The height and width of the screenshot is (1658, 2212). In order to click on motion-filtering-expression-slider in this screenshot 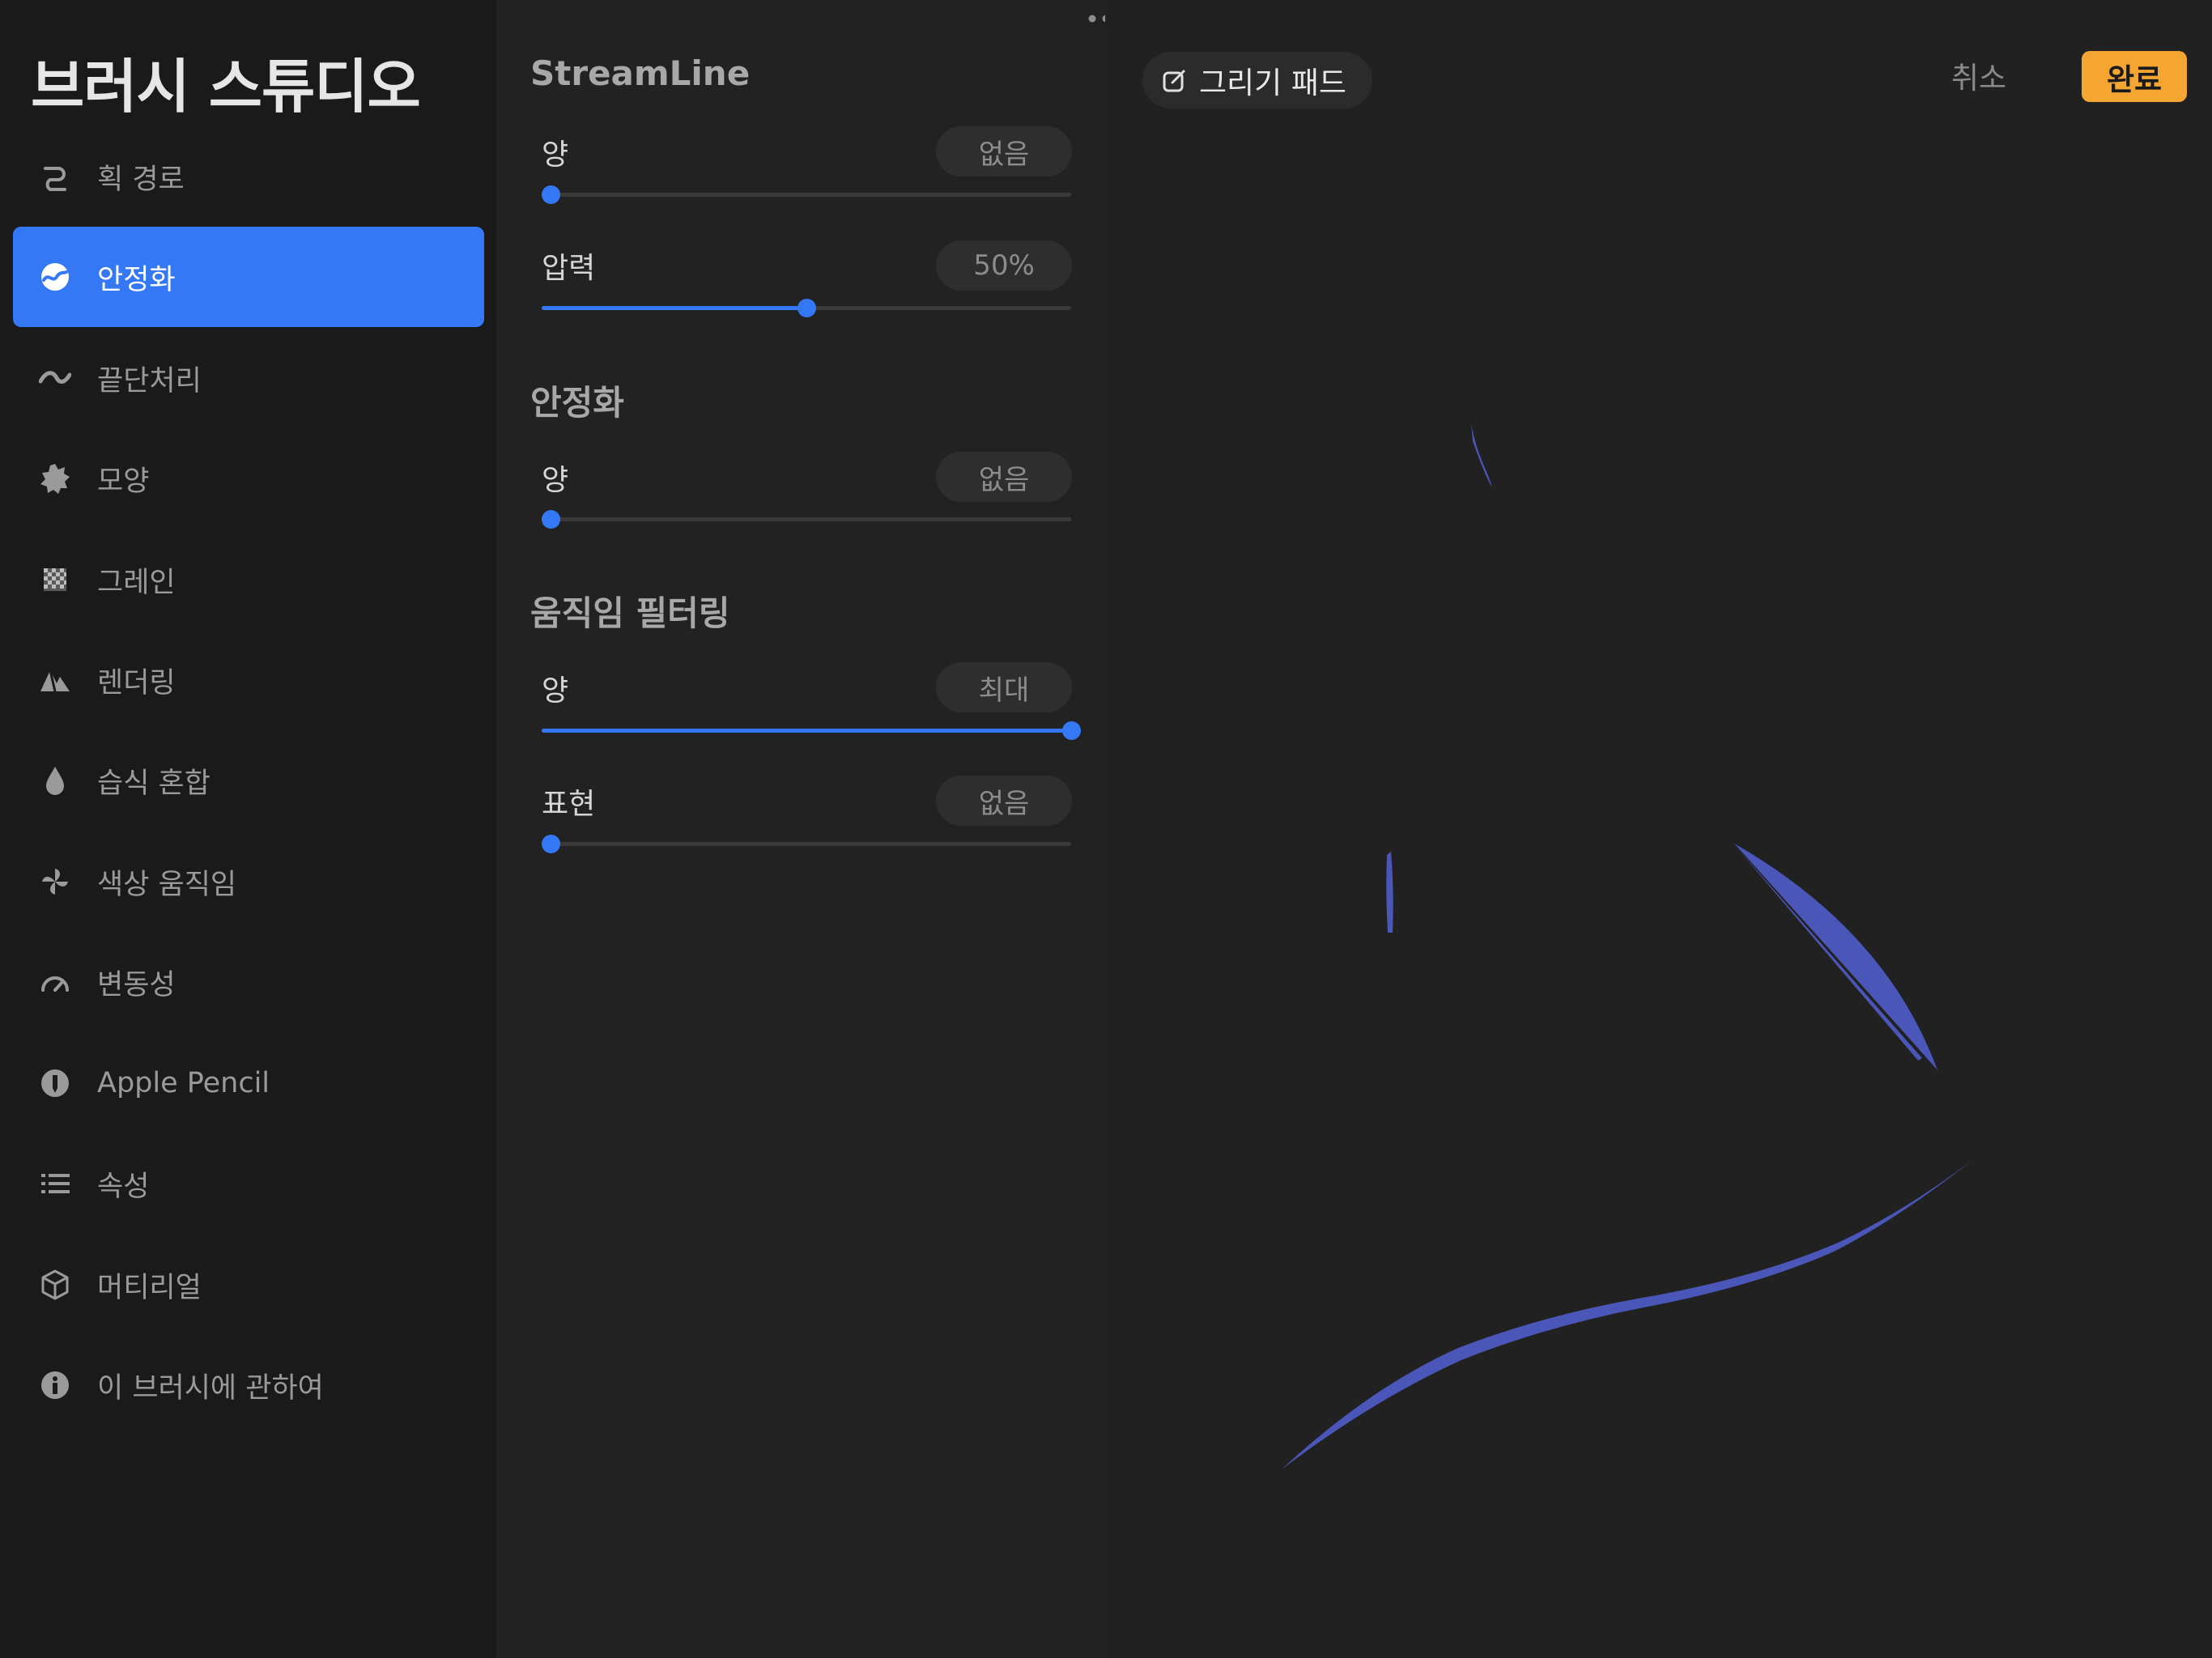, I will do `click(807, 843)`.